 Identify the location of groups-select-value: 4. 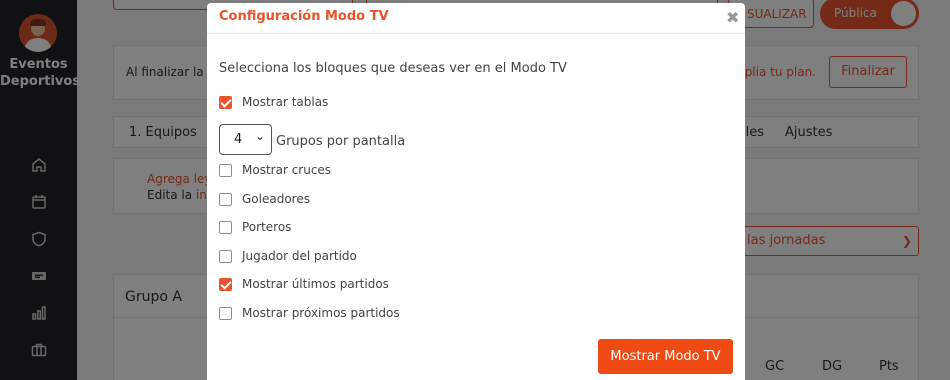
(238, 139).